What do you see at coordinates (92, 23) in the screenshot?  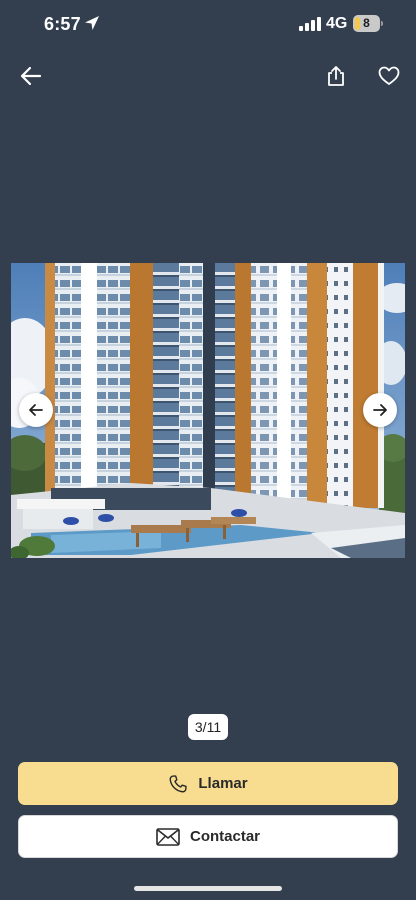 I see `location-arrow-icon` at bounding box center [92, 23].